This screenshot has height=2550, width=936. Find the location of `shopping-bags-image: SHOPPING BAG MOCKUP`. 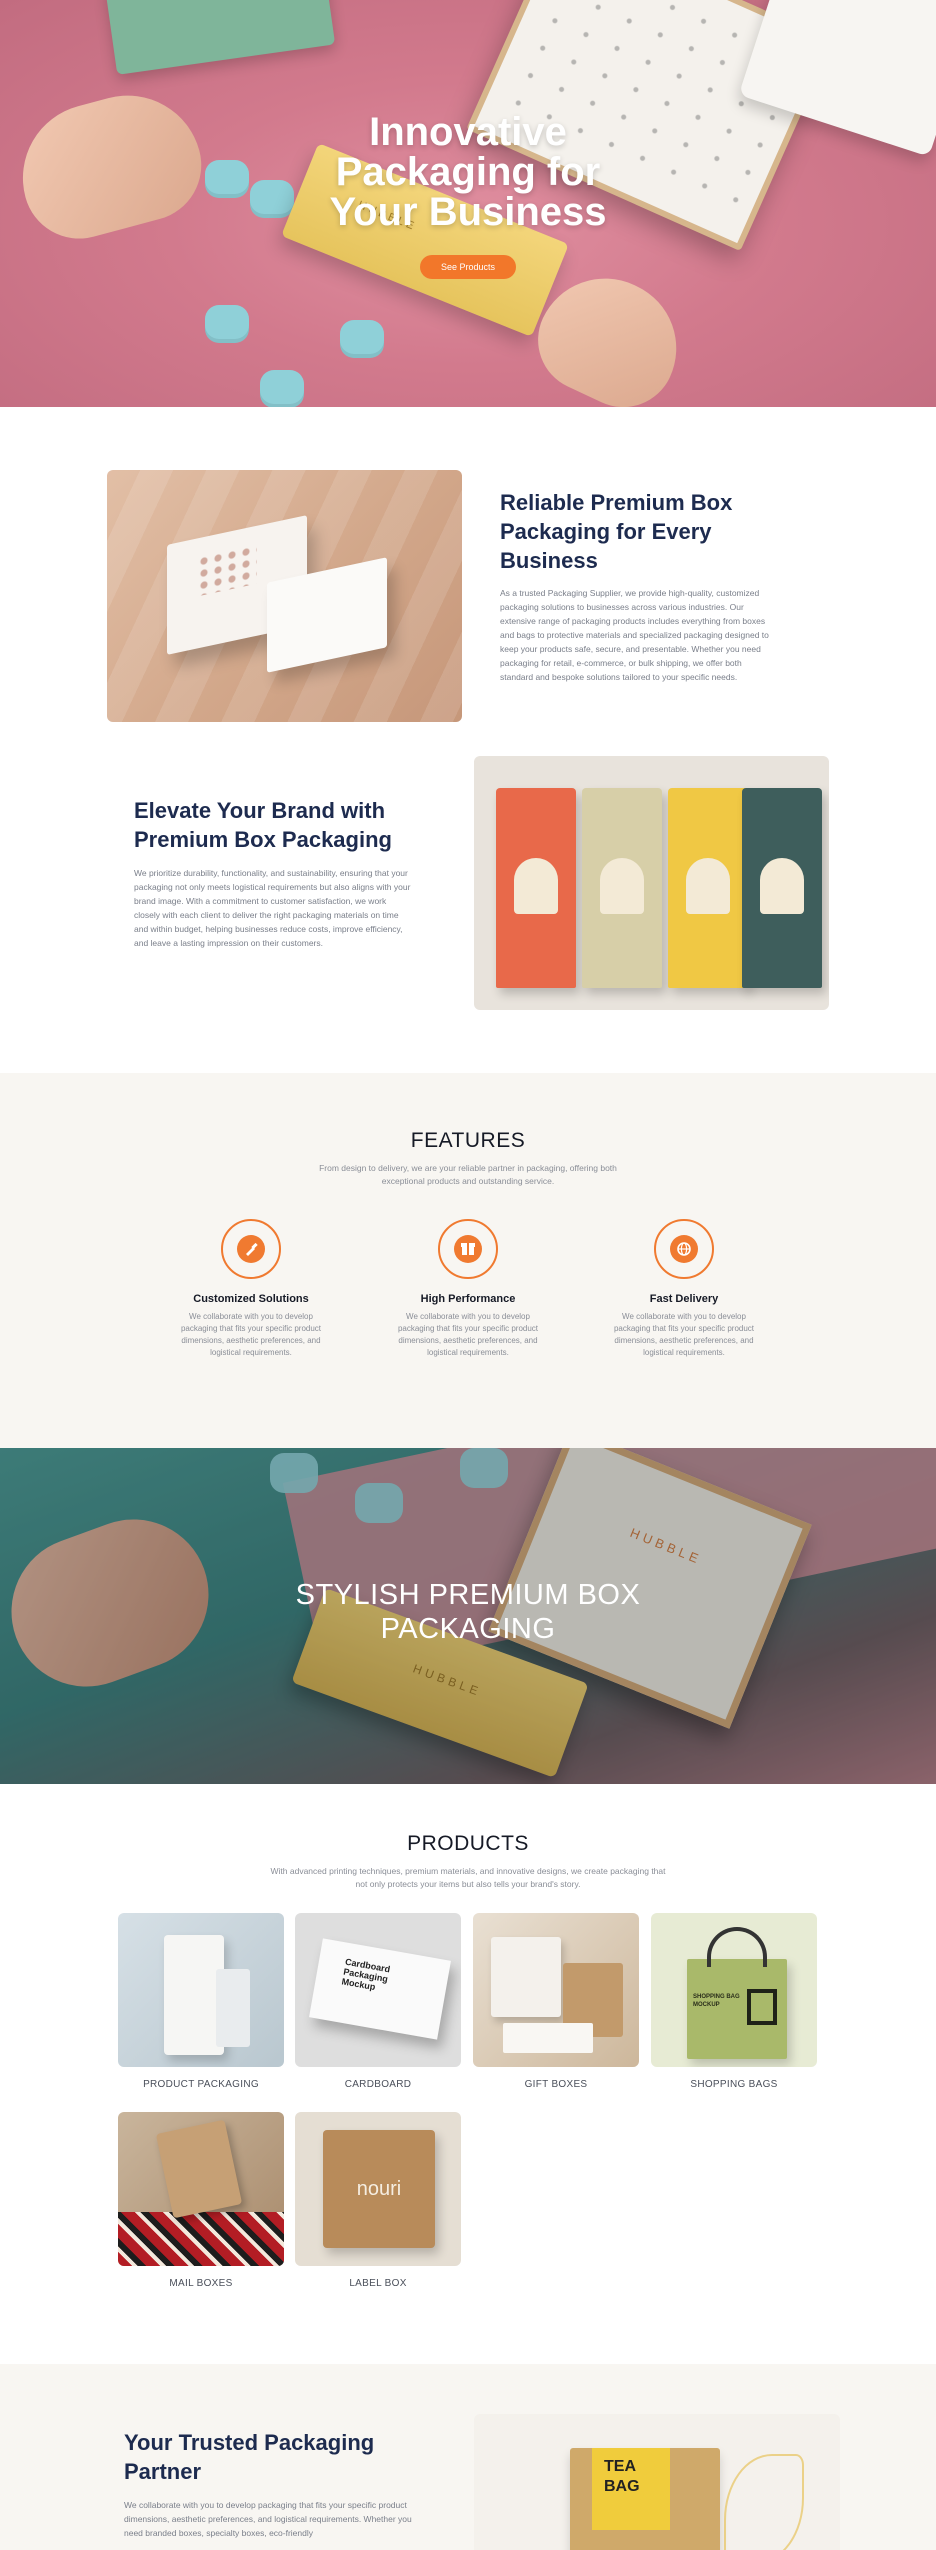

shopping-bags-image: SHOPPING BAG MOCKUP is located at coordinates (734, 1990).